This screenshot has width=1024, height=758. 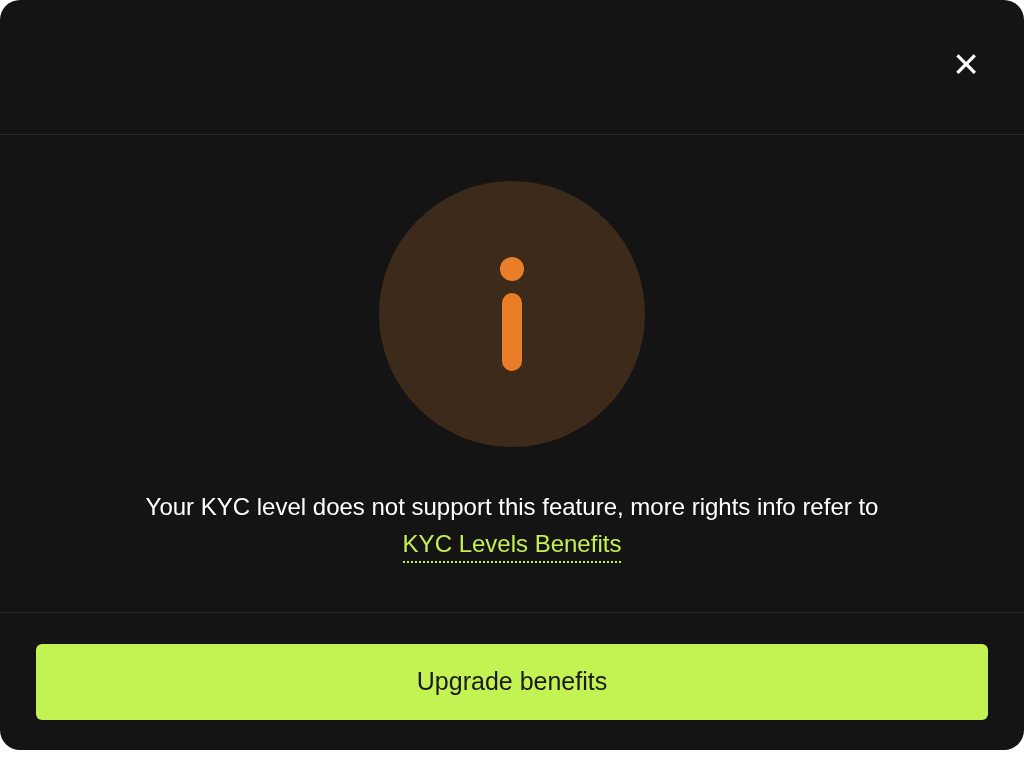 I want to click on close-button: ×, so click(x=966, y=64).